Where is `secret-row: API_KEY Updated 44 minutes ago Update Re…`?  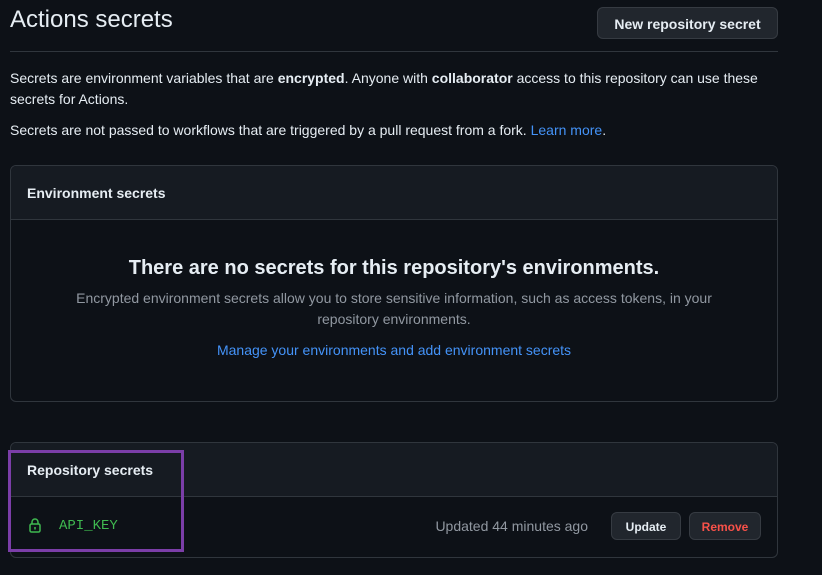
secret-row: API_KEY Updated 44 minutes ago Update Re… is located at coordinates (394, 527).